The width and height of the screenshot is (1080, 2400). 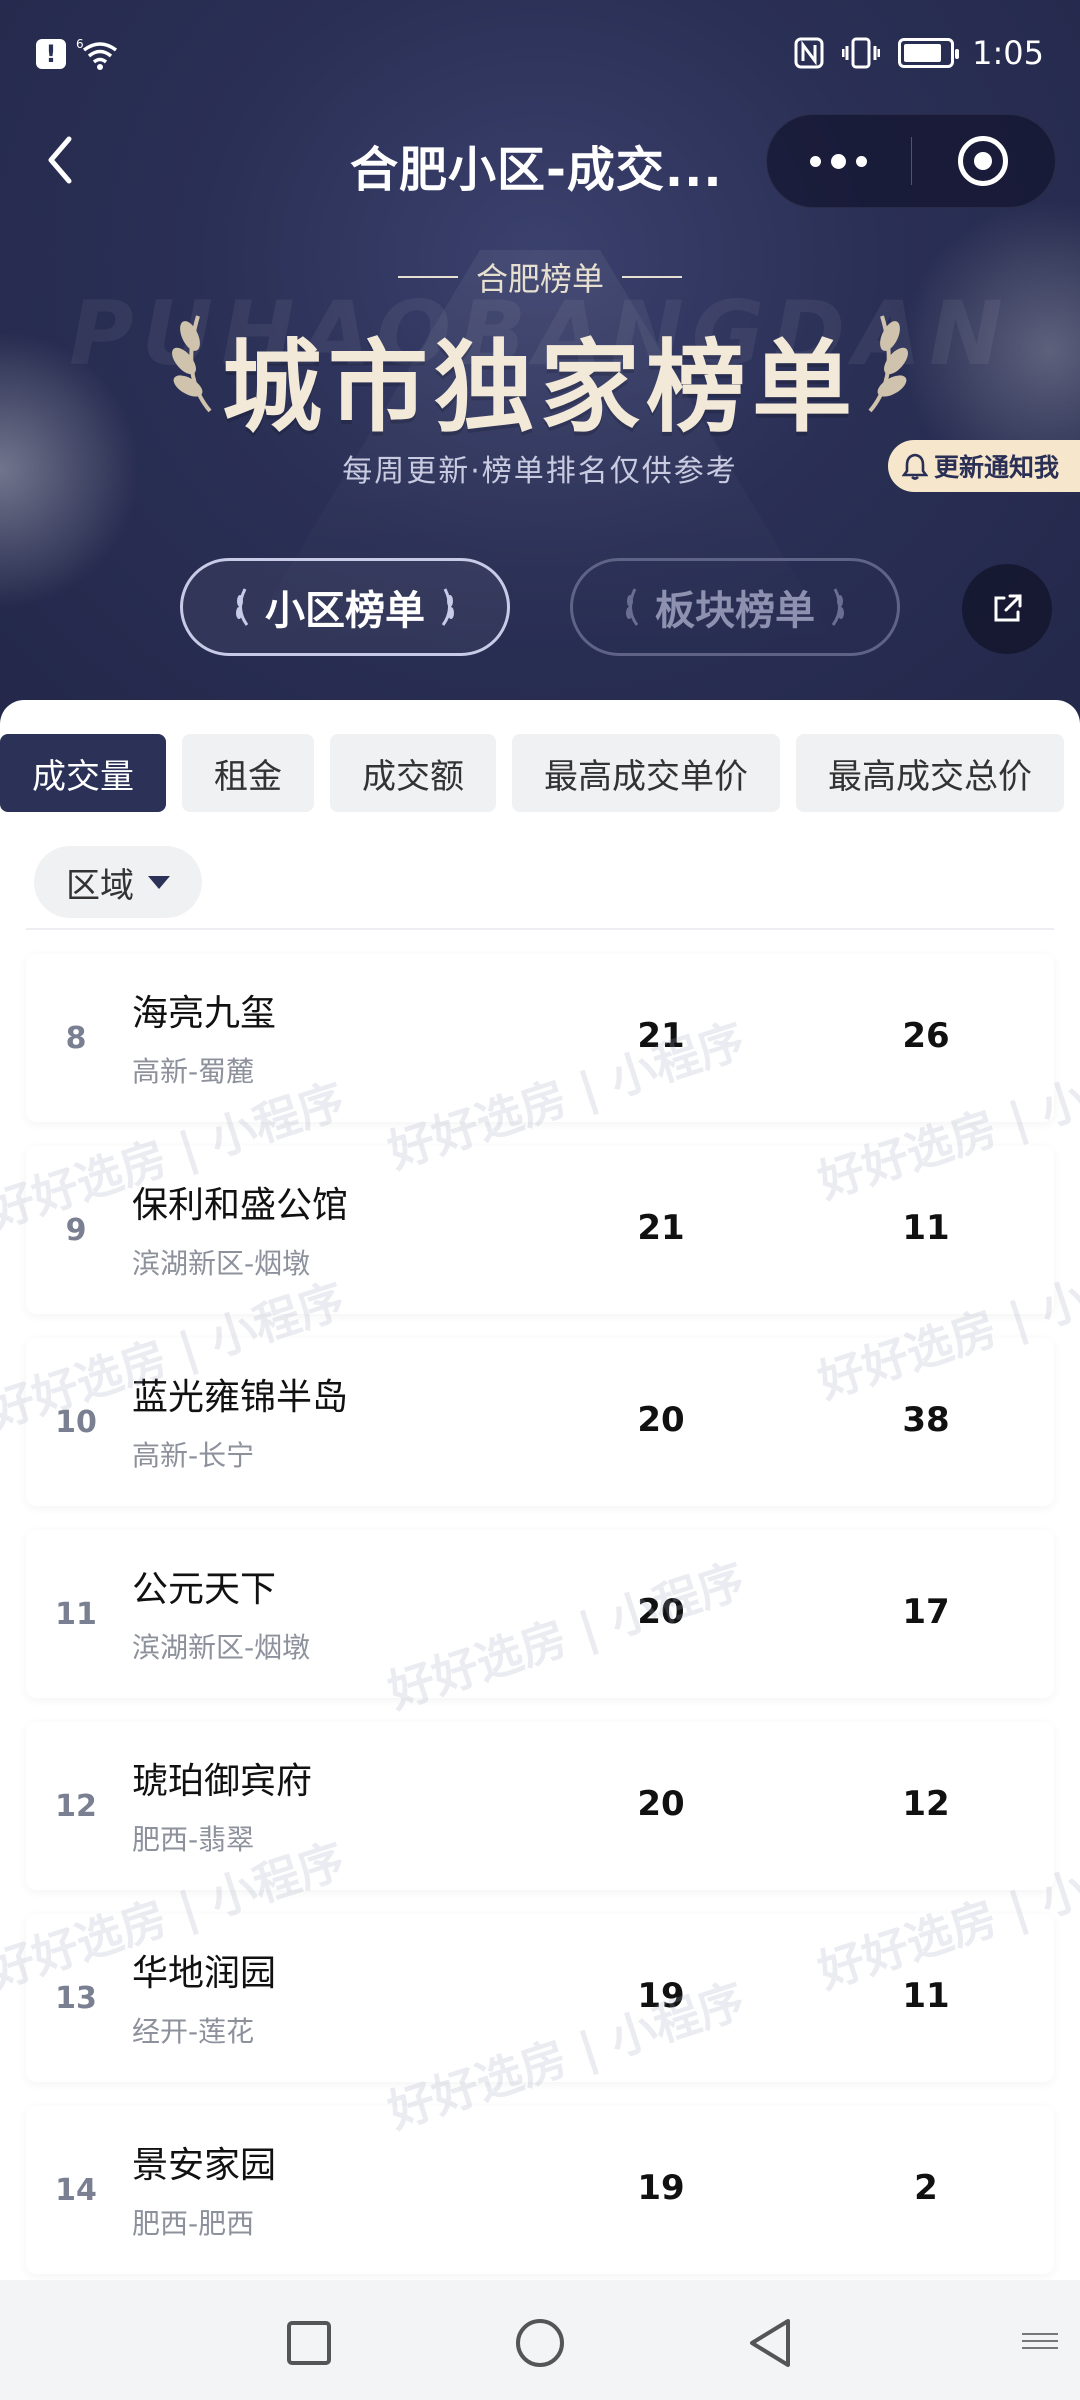 What do you see at coordinates (76, 1806) in the screenshot?
I see `rank-number: 12` at bounding box center [76, 1806].